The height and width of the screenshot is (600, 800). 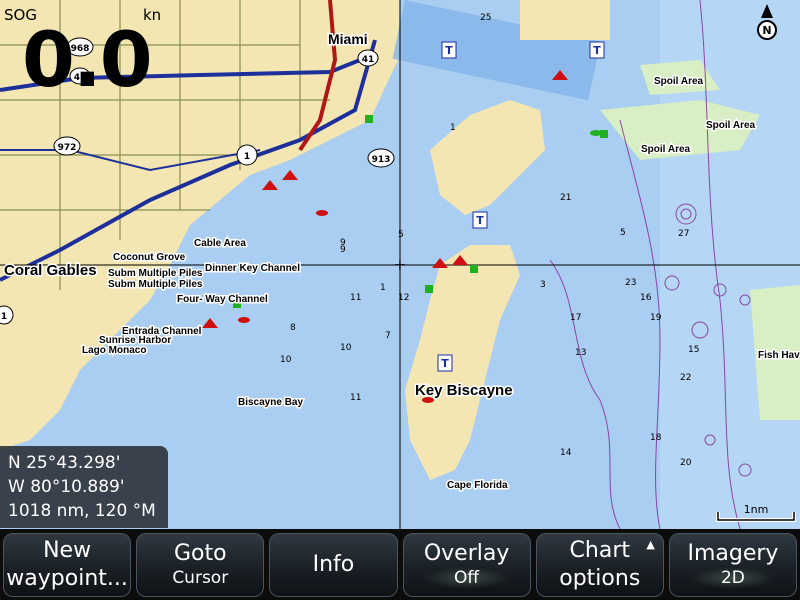 I want to click on imagery-sub: 2D, so click(x=732, y=578).